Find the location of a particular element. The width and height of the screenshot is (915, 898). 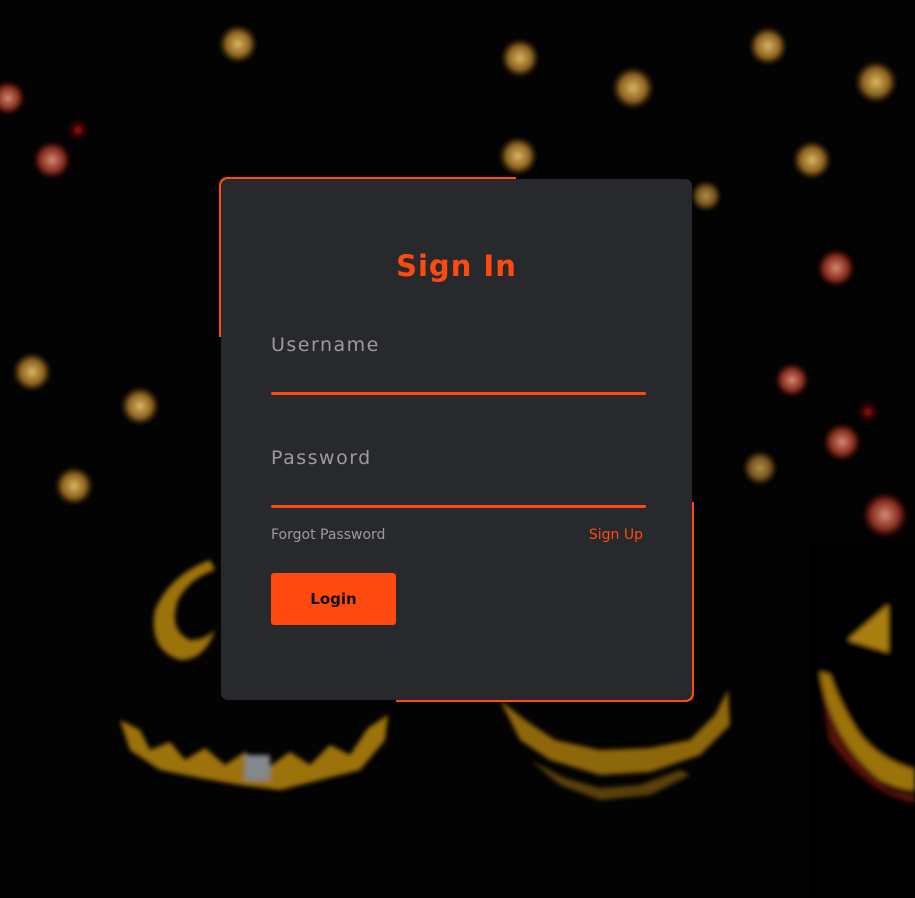

username-field: Username is located at coordinates (458, 362).